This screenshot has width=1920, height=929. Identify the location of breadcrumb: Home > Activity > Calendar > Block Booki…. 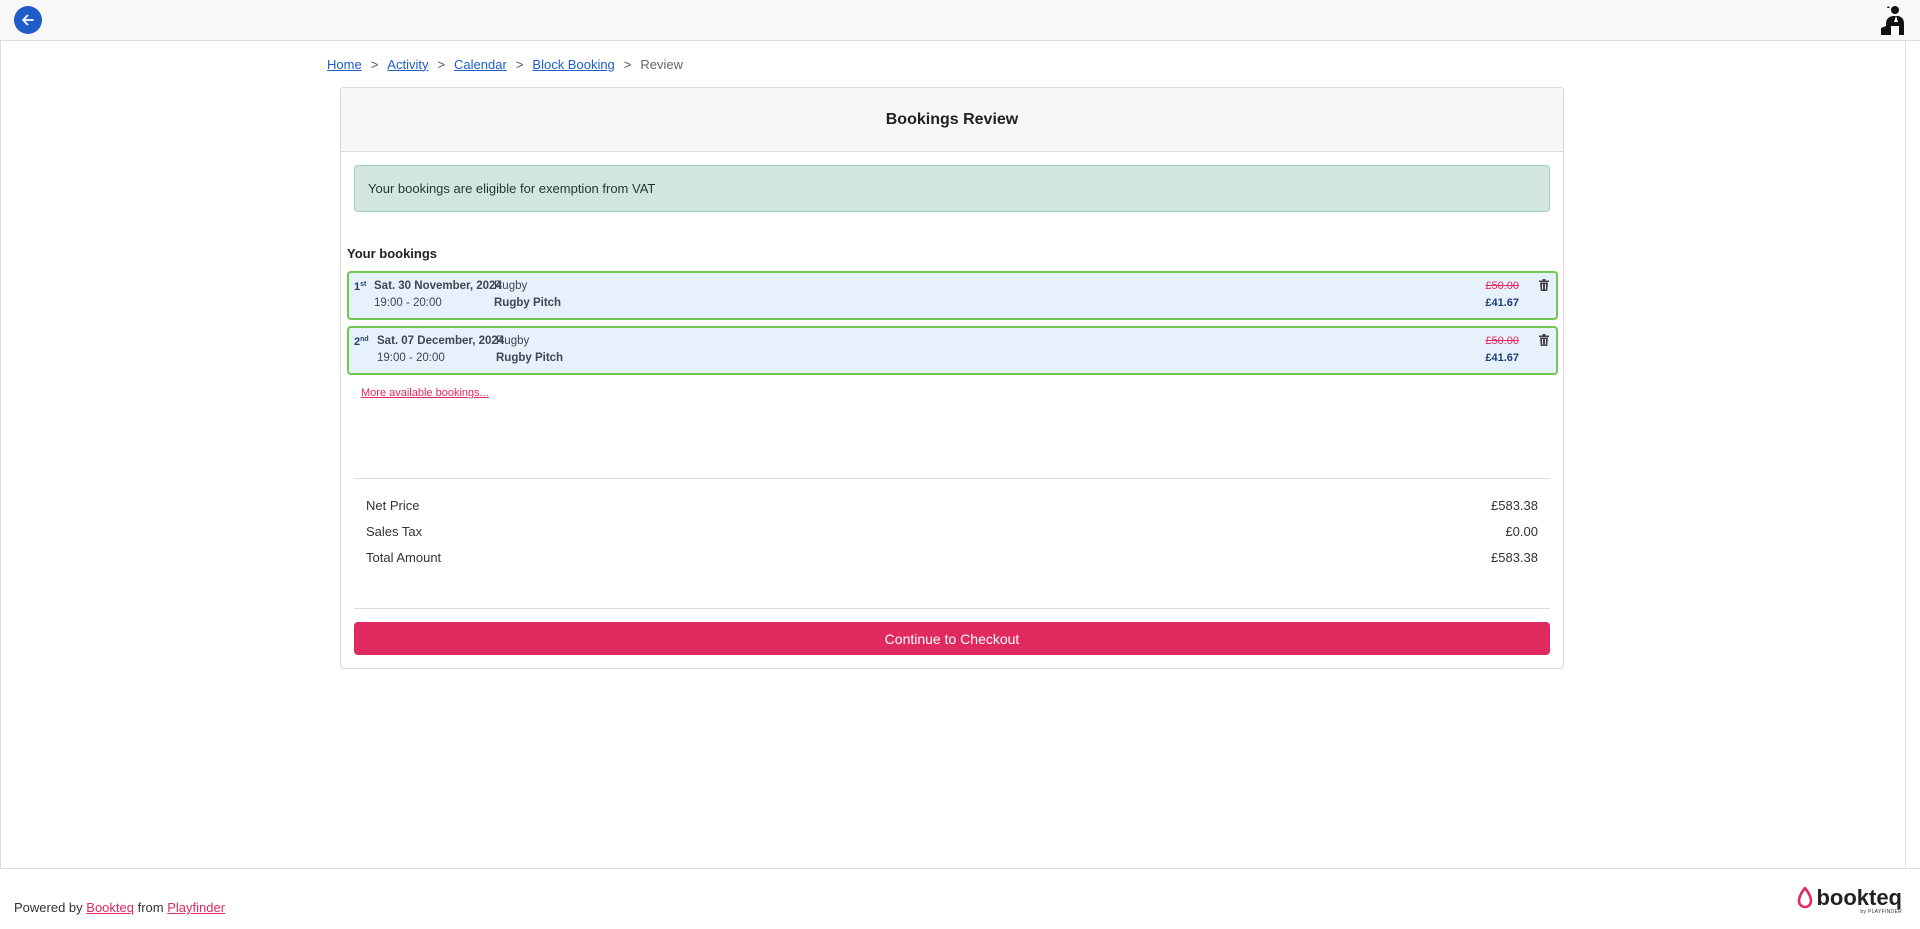
(505, 64).